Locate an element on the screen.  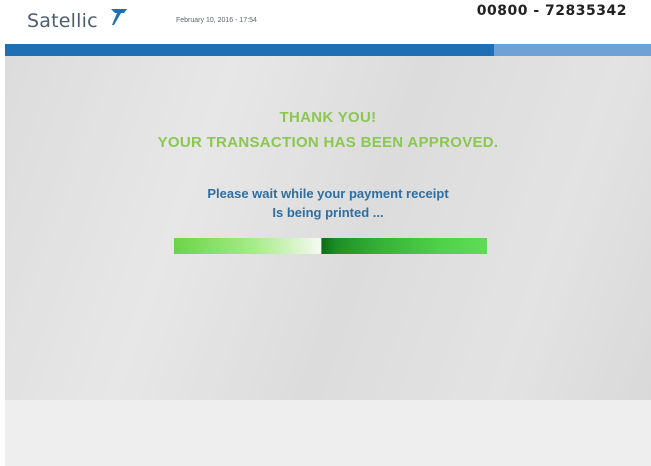
blue-divider-bar is located at coordinates (328, 50).